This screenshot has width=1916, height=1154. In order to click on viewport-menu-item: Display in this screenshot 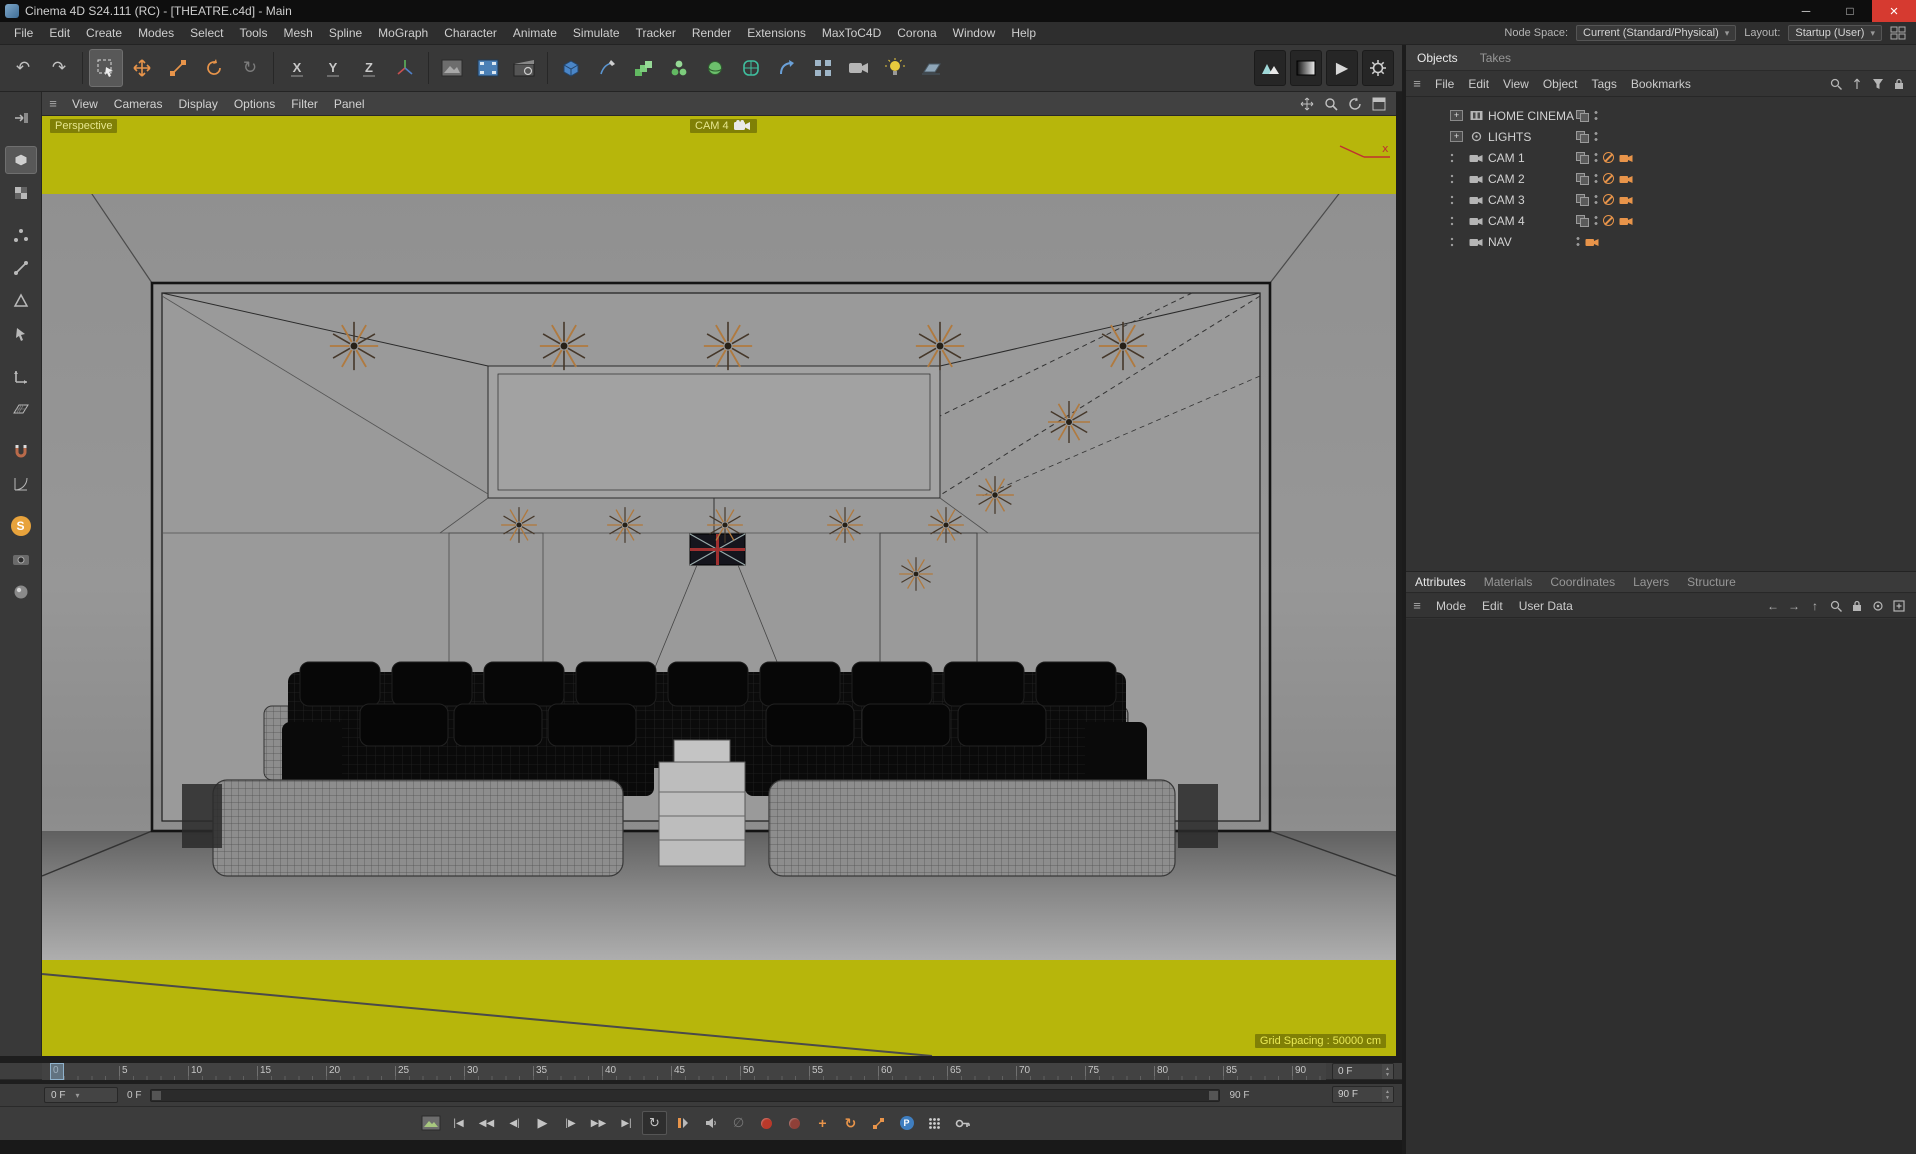, I will do `click(197, 104)`.